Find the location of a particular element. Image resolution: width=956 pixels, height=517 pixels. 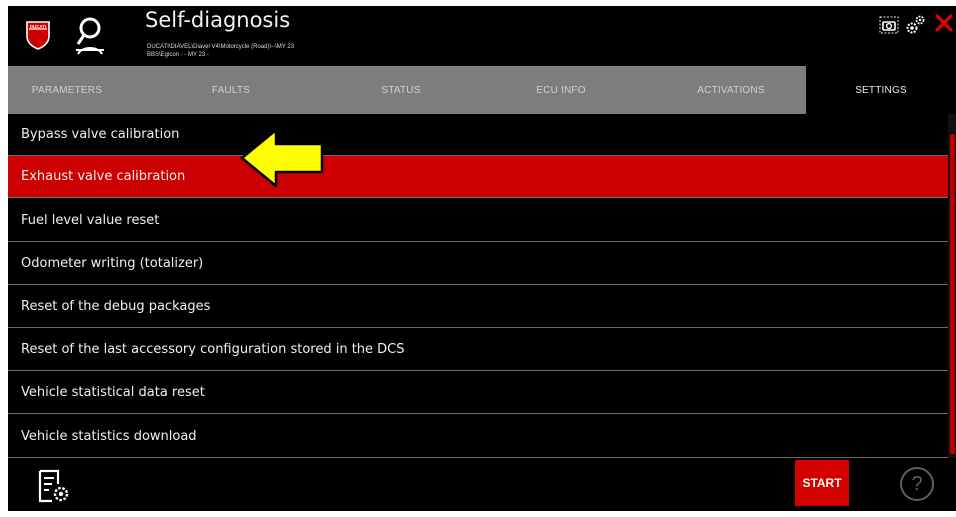

ducati-logo-icon: DUCATI is located at coordinates (38, 35).